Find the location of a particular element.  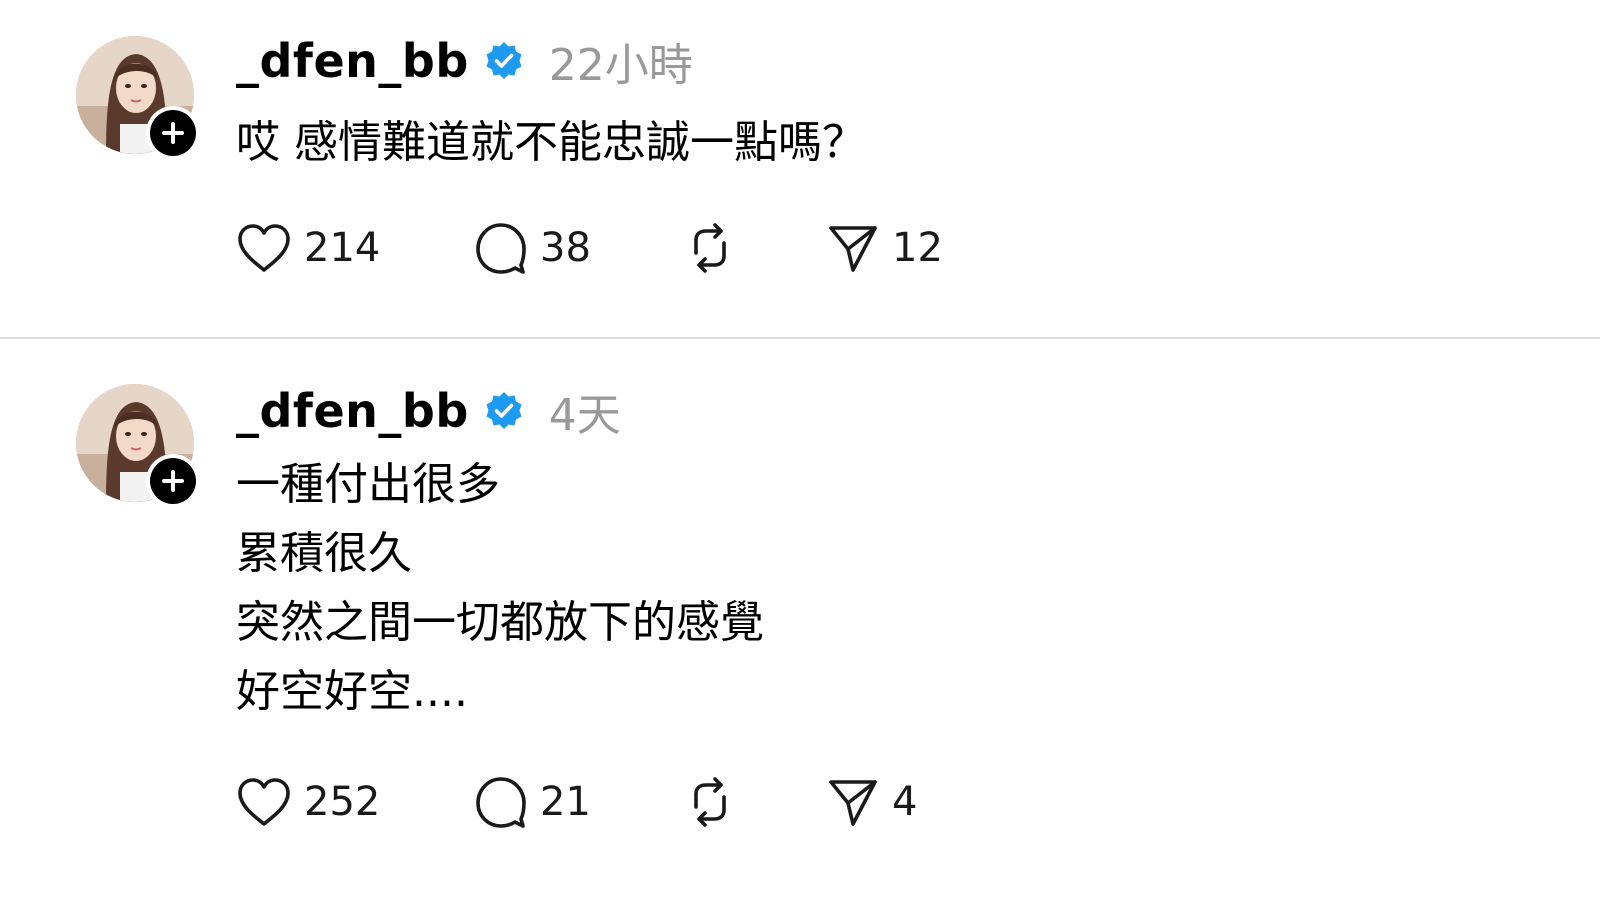

post-timestamp: 4天 is located at coordinates (584, 415).